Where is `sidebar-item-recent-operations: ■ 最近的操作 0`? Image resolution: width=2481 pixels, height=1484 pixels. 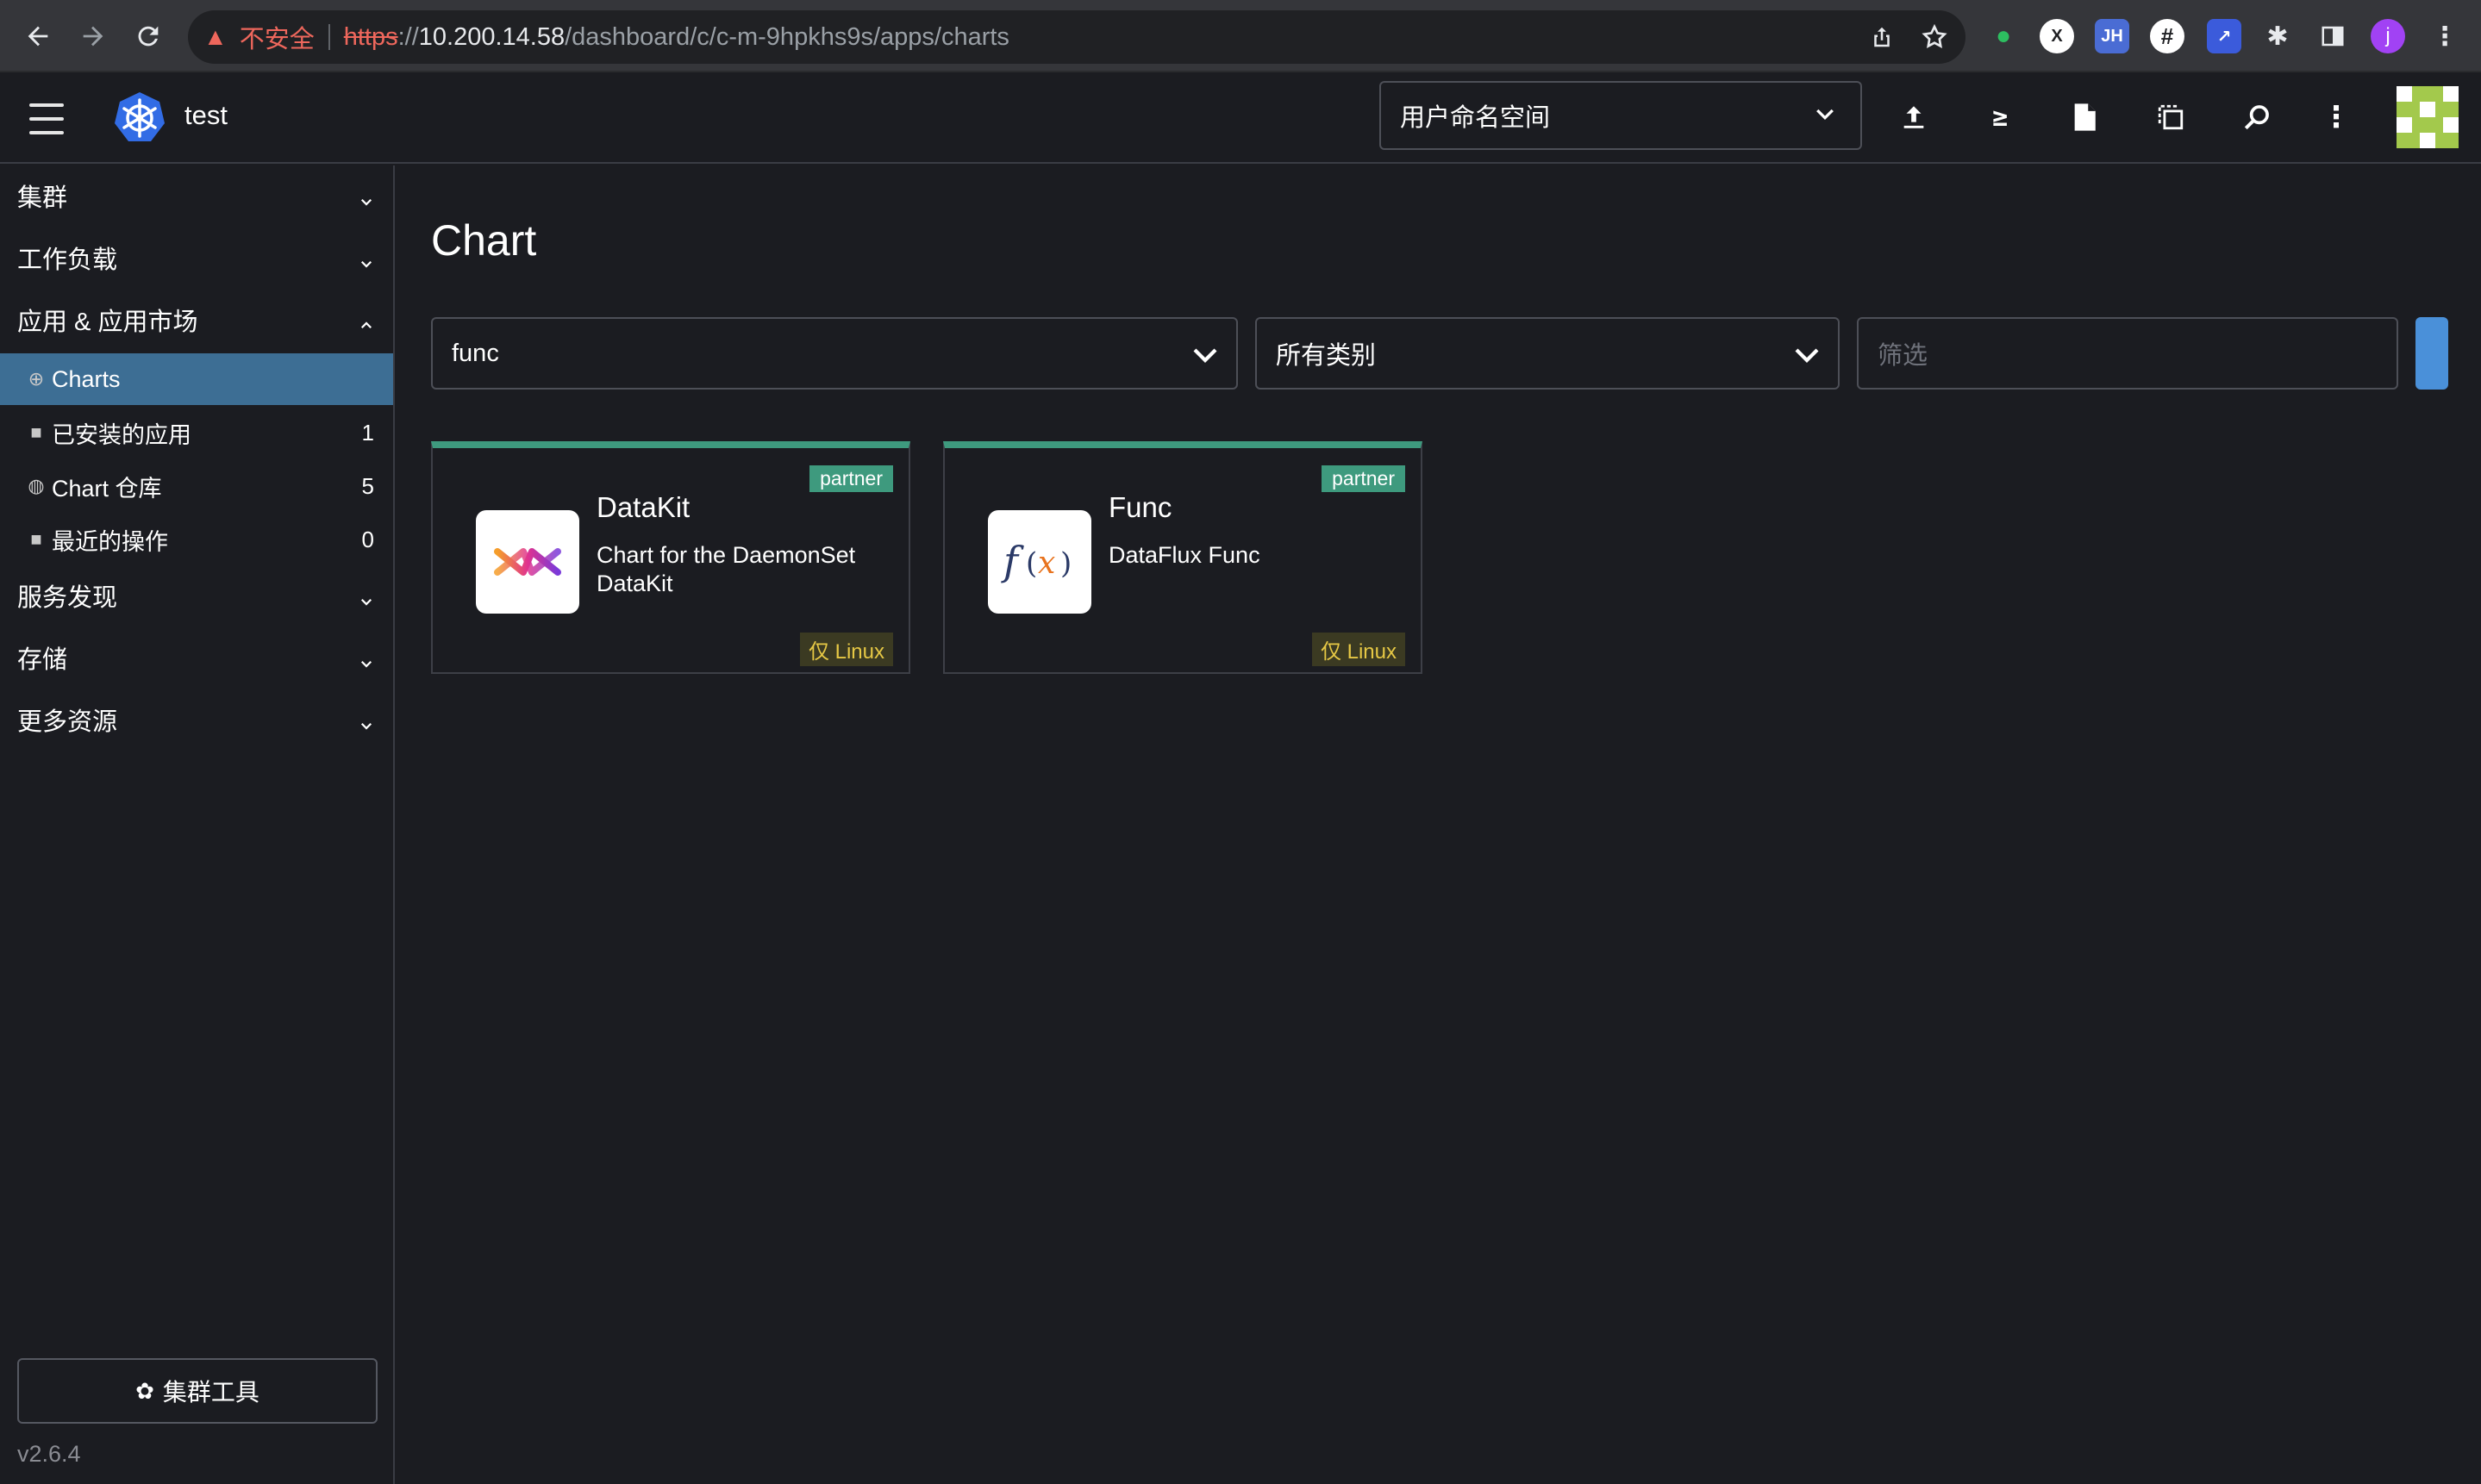
sidebar-item-recent-operations: ■ 最近的操作 0 is located at coordinates (196, 539).